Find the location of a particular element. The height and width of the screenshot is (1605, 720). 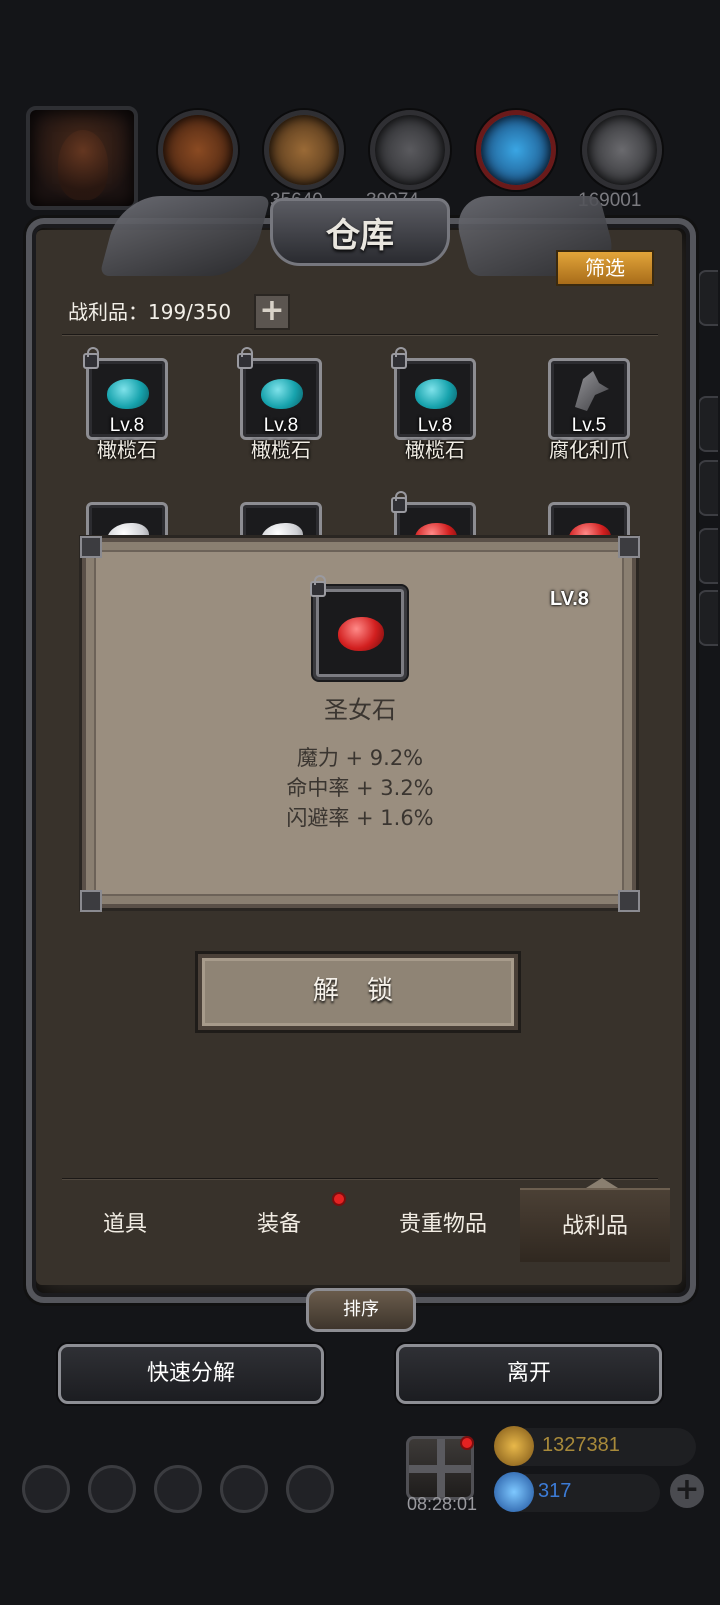

tooltip-stat: 命中率 + 3.2% is located at coordinates (360, 788).